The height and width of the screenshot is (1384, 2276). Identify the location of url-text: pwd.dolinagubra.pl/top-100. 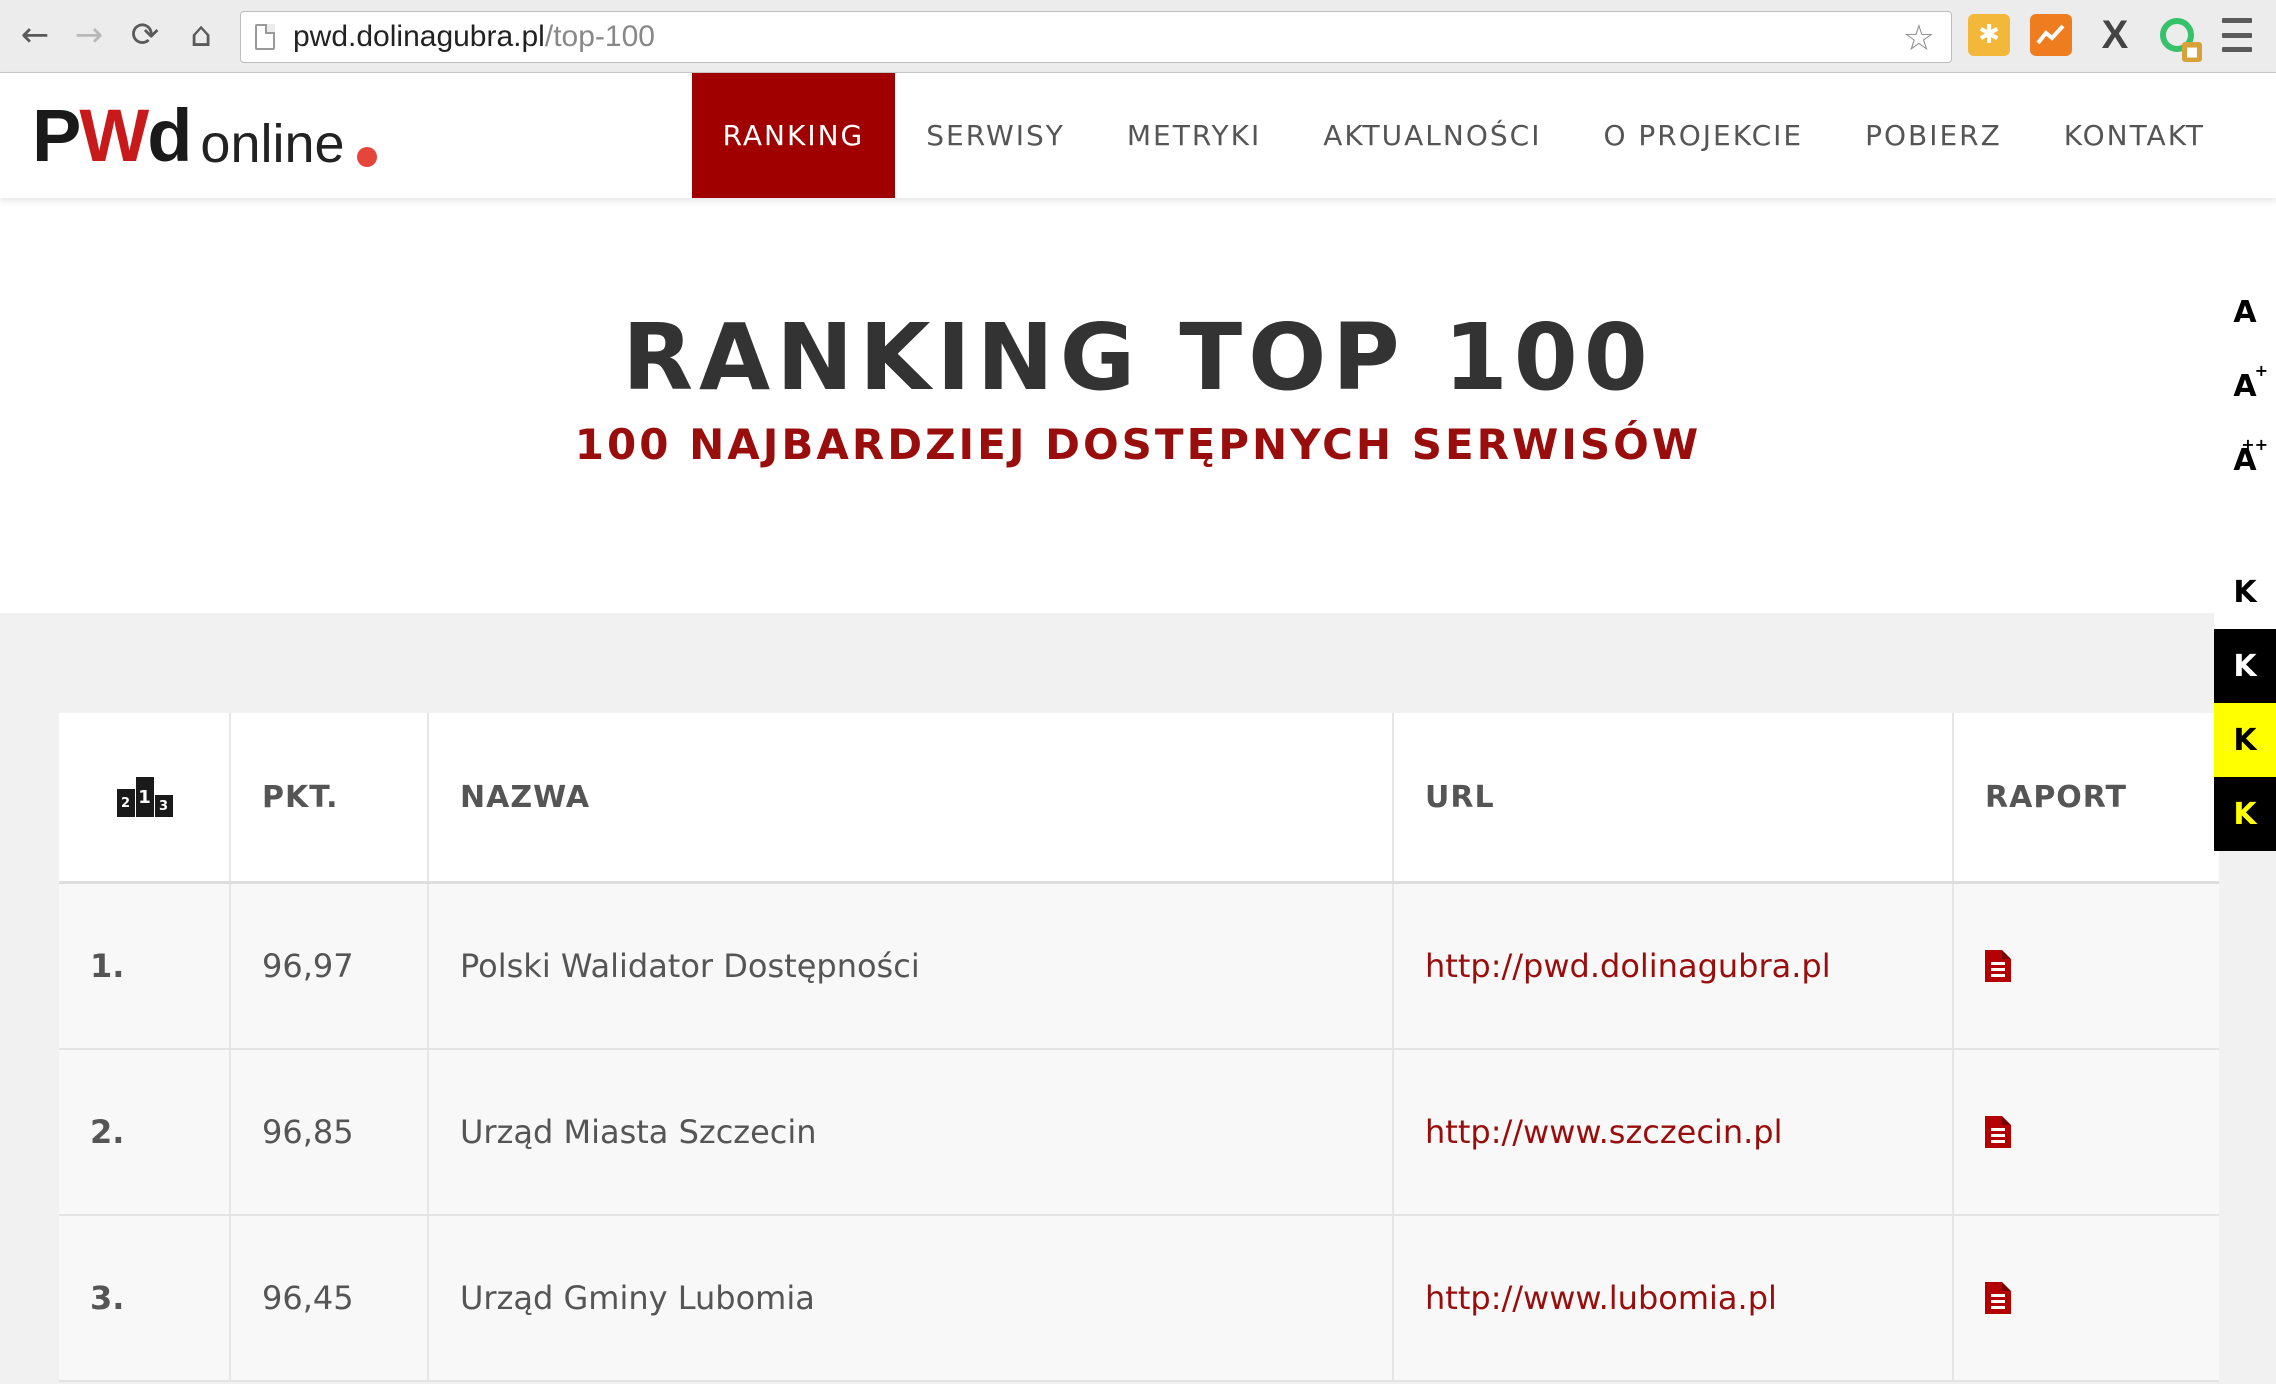
(474, 37).